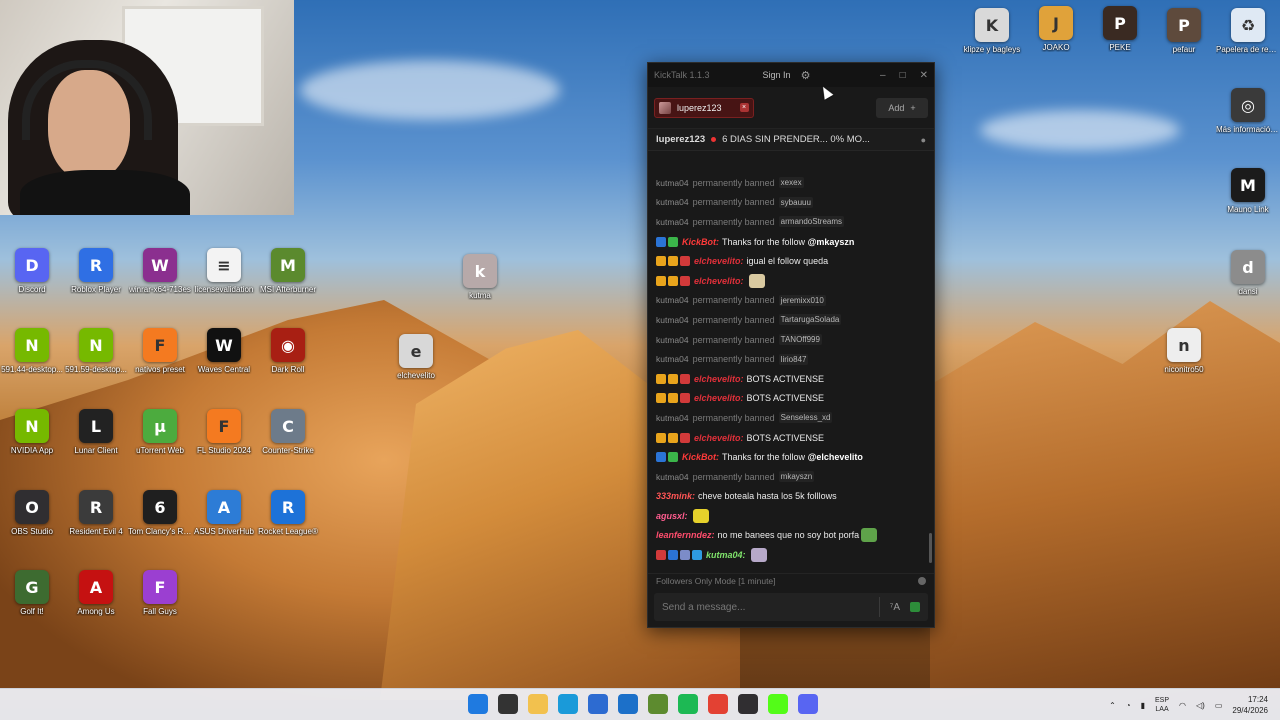 This screenshot has width=1280, height=720. I want to click on title-bar: KickTalk 1.1.3 Sign In ⚙ – □ ✕, so click(791, 75).